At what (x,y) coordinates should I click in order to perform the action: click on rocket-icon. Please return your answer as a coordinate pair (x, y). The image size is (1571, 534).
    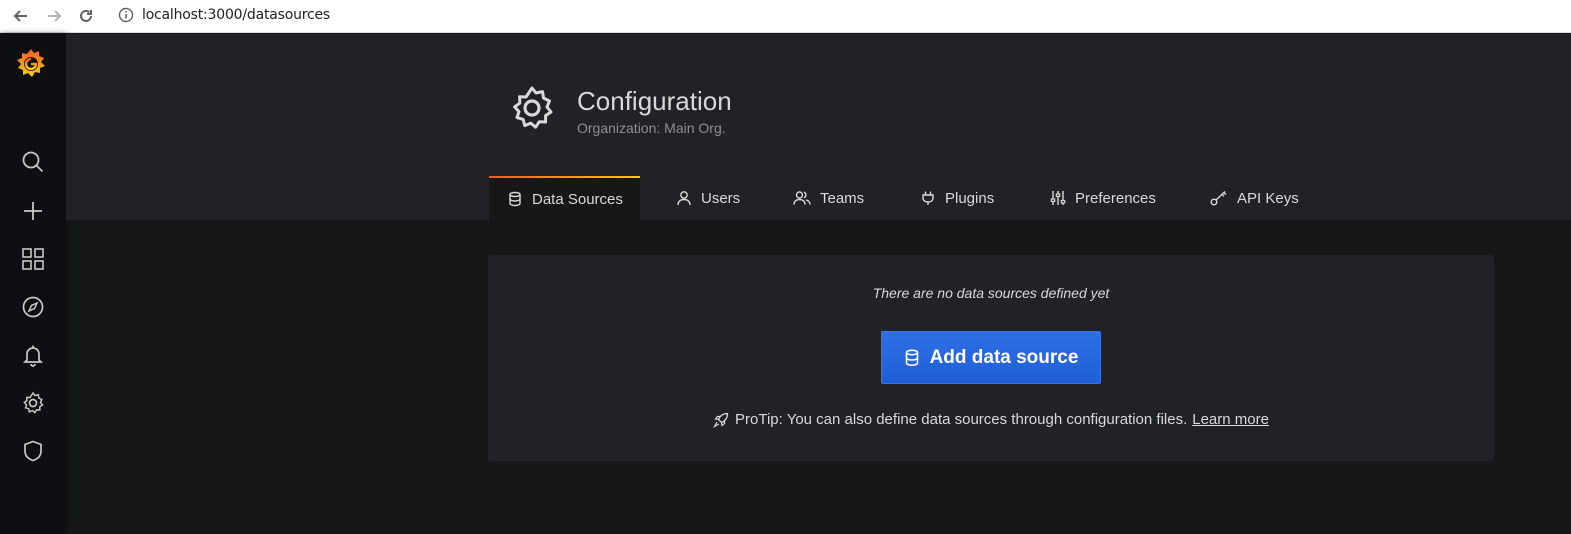
    Looking at the image, I should click on (721, 420).